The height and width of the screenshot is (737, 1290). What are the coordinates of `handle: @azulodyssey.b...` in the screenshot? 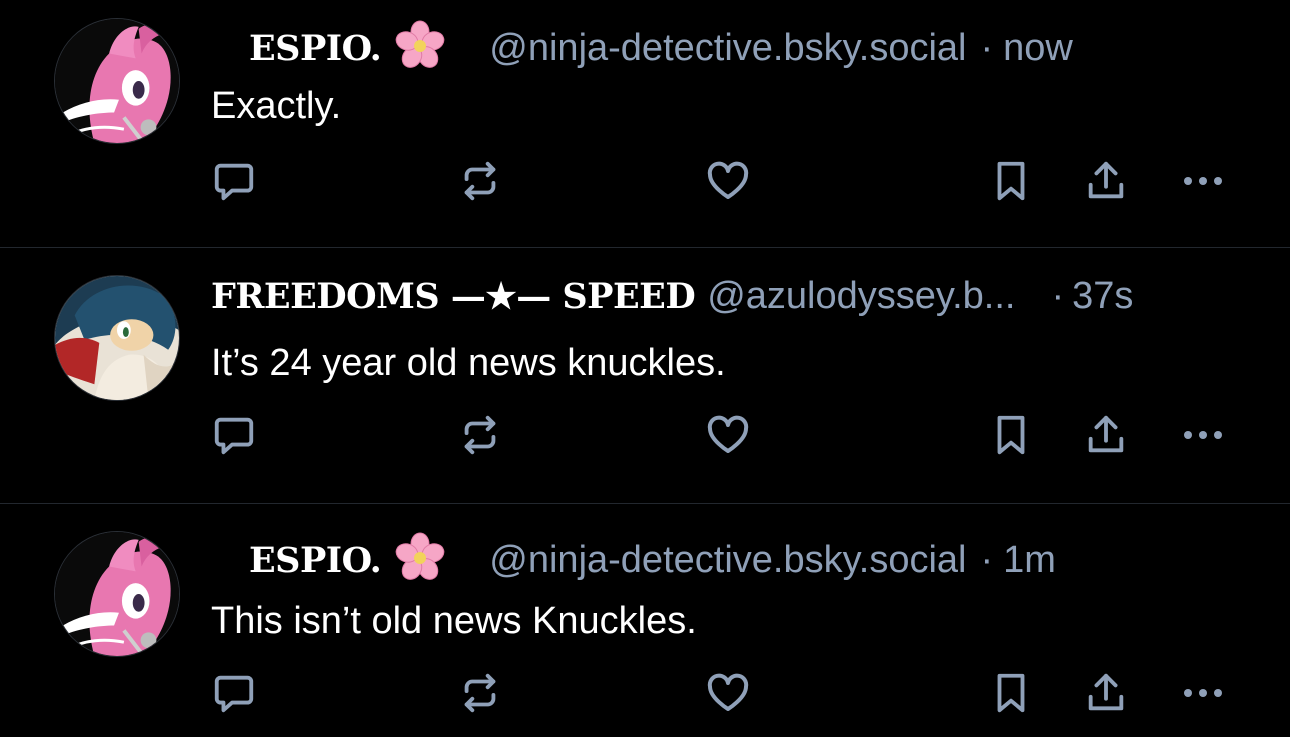 It's located at (861, 296).